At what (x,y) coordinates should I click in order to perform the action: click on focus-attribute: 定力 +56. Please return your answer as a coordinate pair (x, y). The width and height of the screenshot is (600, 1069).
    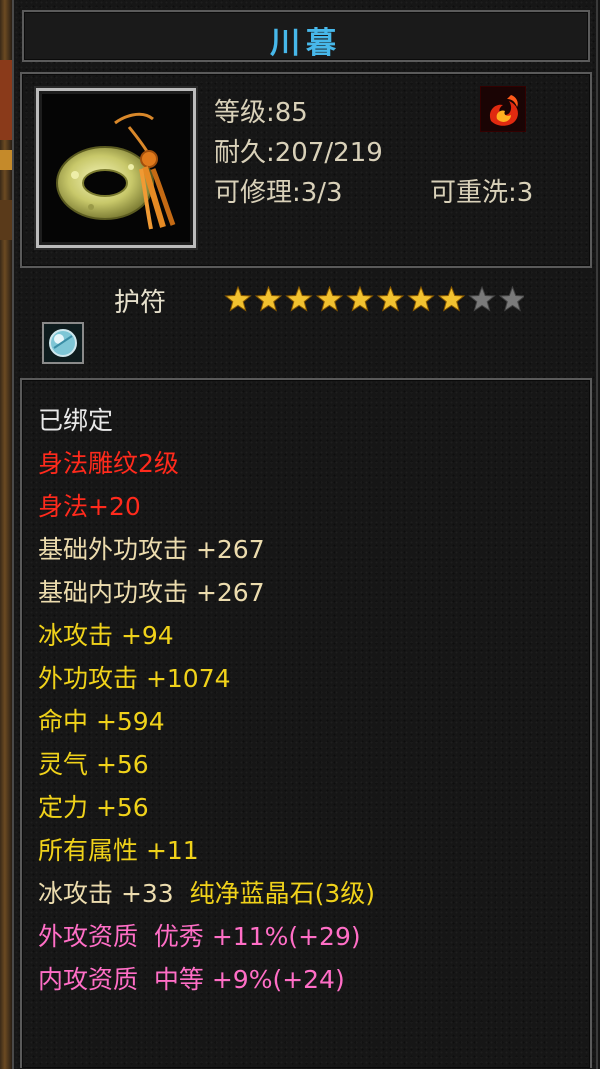
    Looking at the image, I should click on (93, 807).